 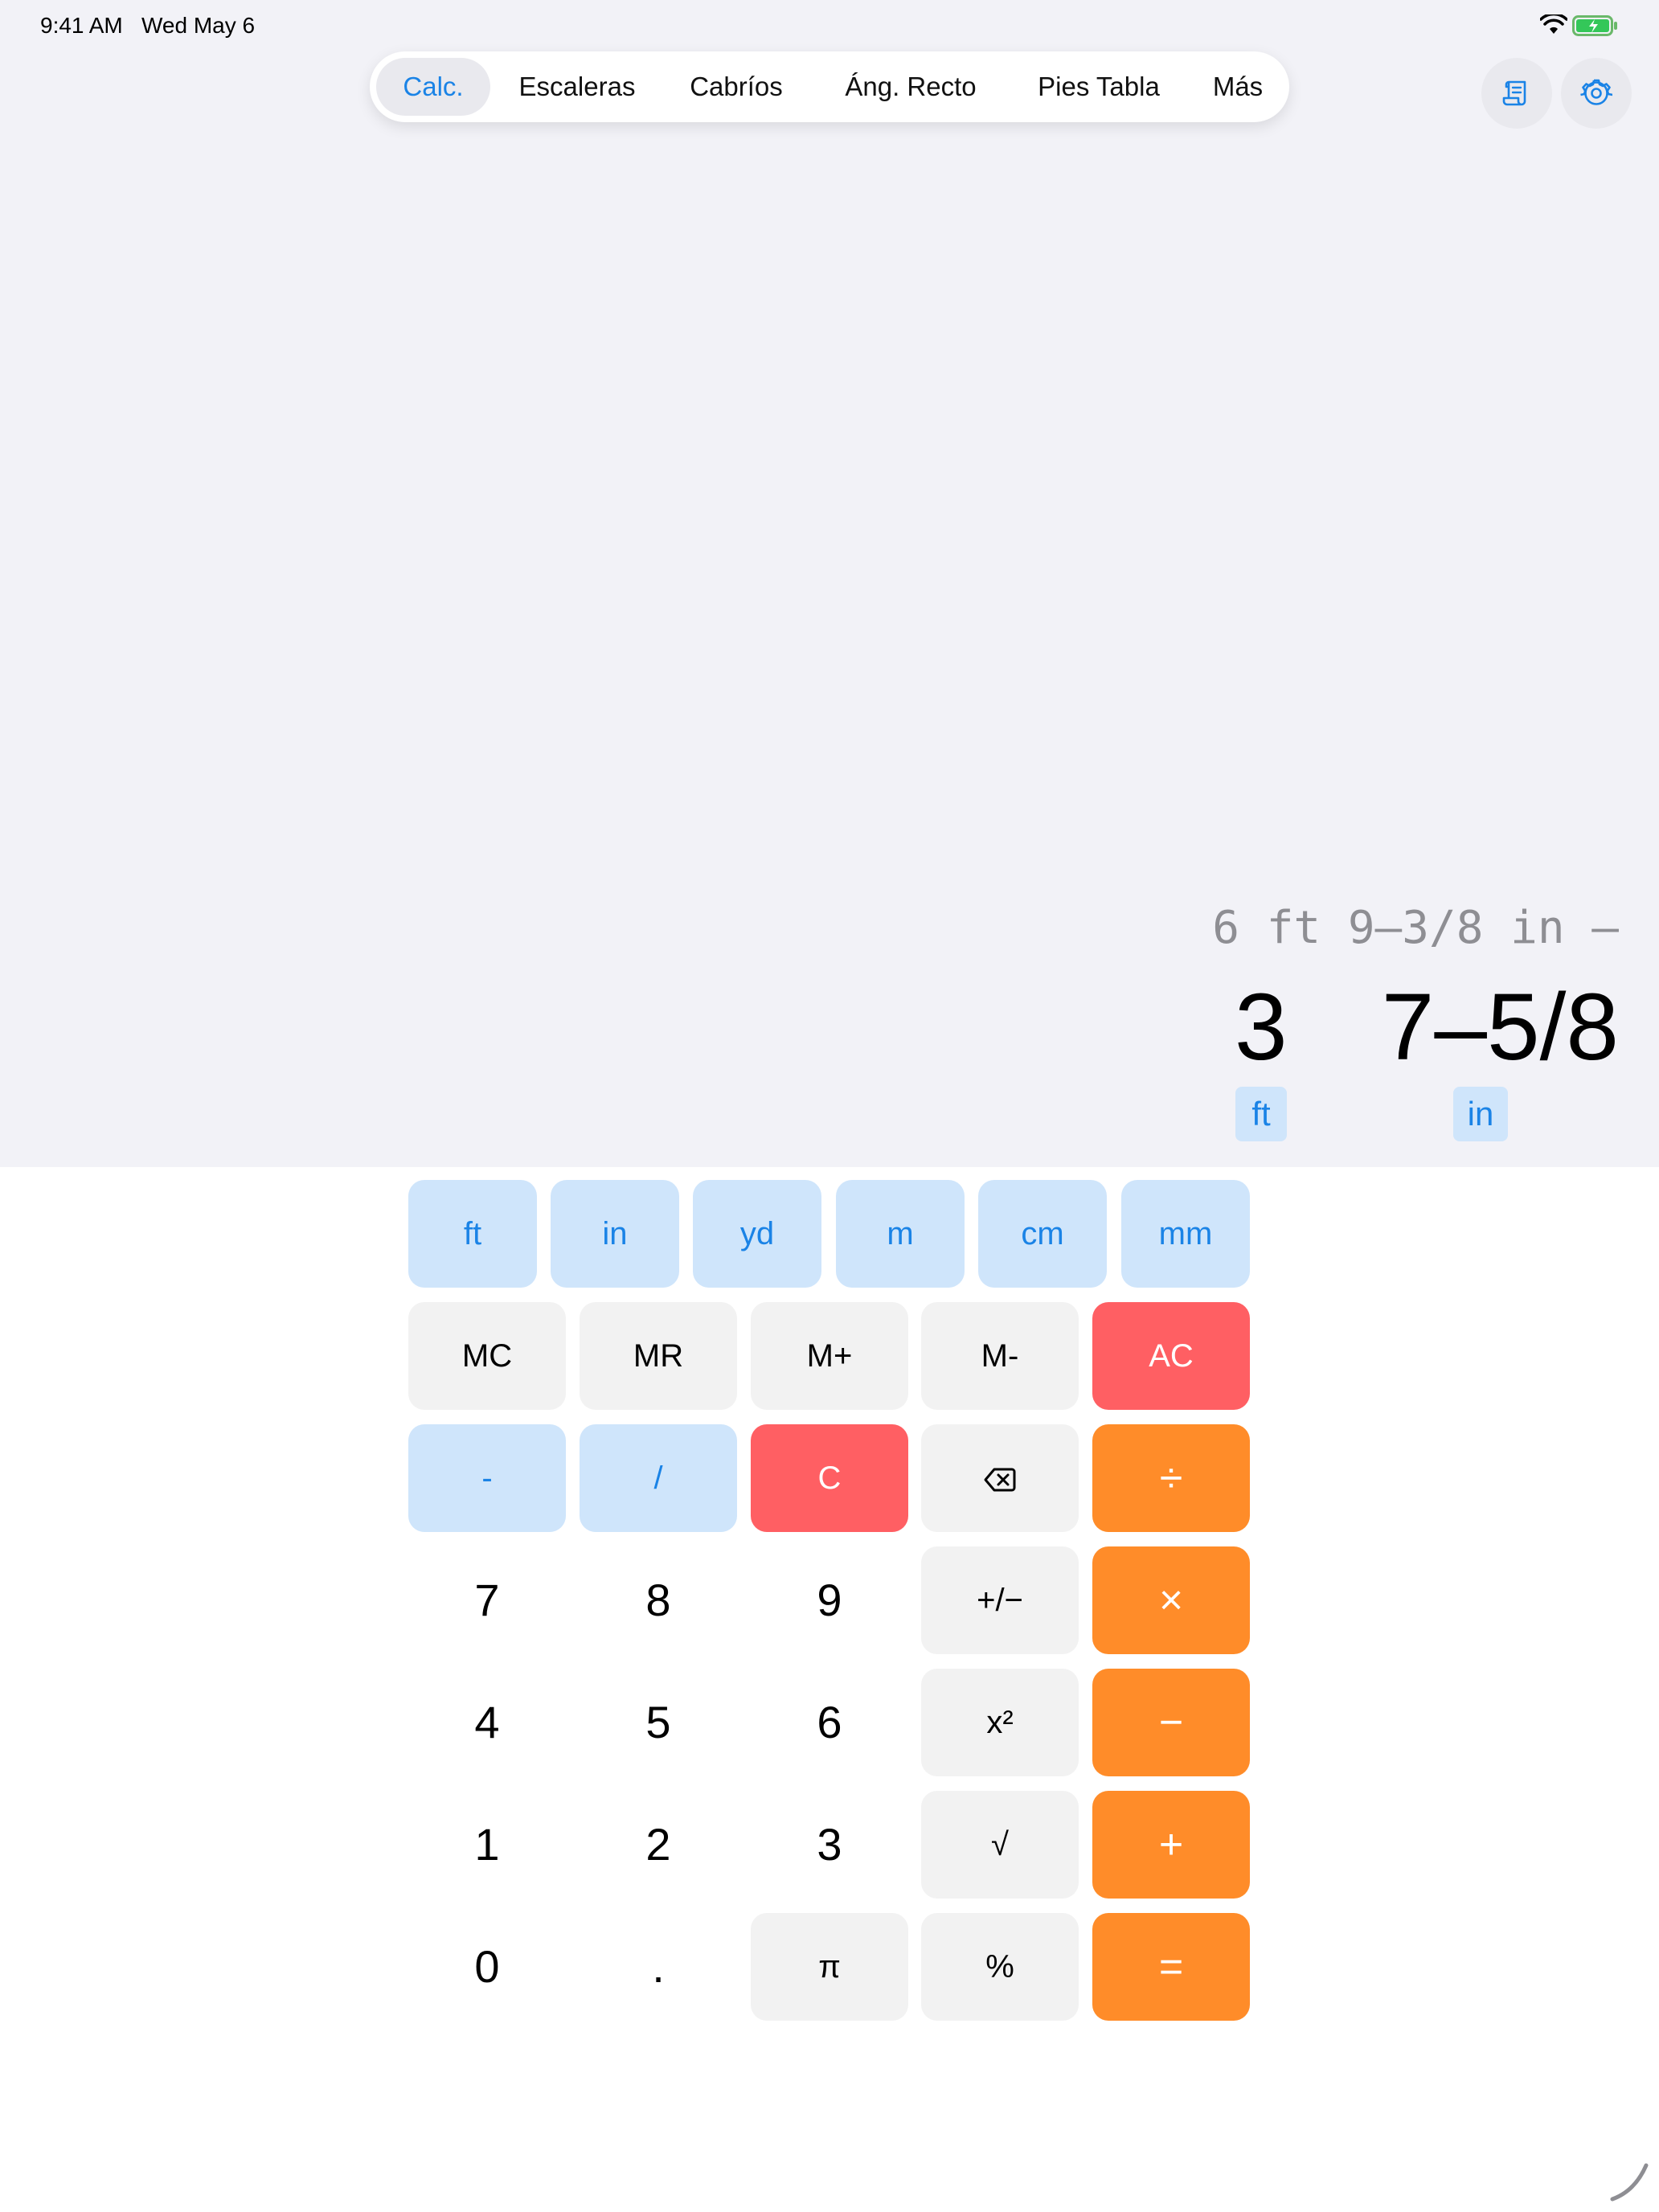 What do you see at coordinates (1480, 1114) in the screenshot?
I see `inches-unit-label: in` at bounding box center [1480, 1114].